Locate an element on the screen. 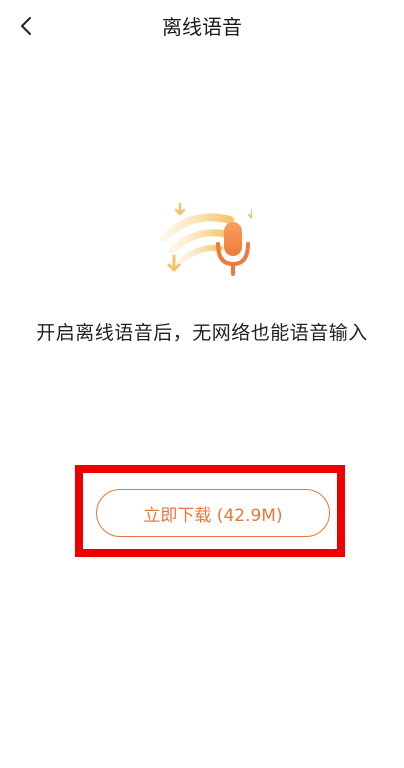 The height and width of the screenshot is (768, 404). offline-voice-mic-wifi-icon is located at coordinates (208, 239).